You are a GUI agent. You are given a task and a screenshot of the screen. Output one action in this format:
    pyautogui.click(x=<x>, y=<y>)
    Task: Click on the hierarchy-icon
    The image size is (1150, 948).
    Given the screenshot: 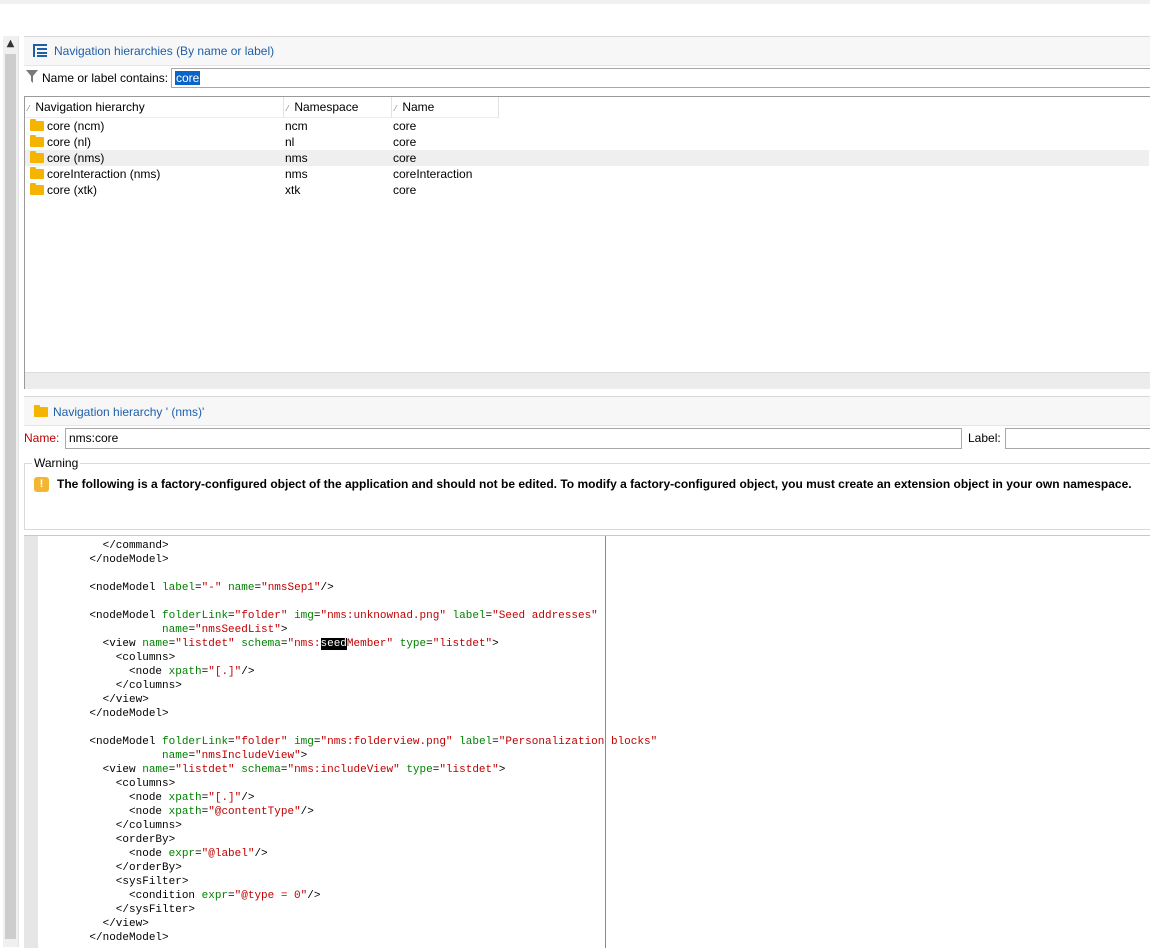 What is the action you would take?
    pyautogui.click(x=40, y=50)
    